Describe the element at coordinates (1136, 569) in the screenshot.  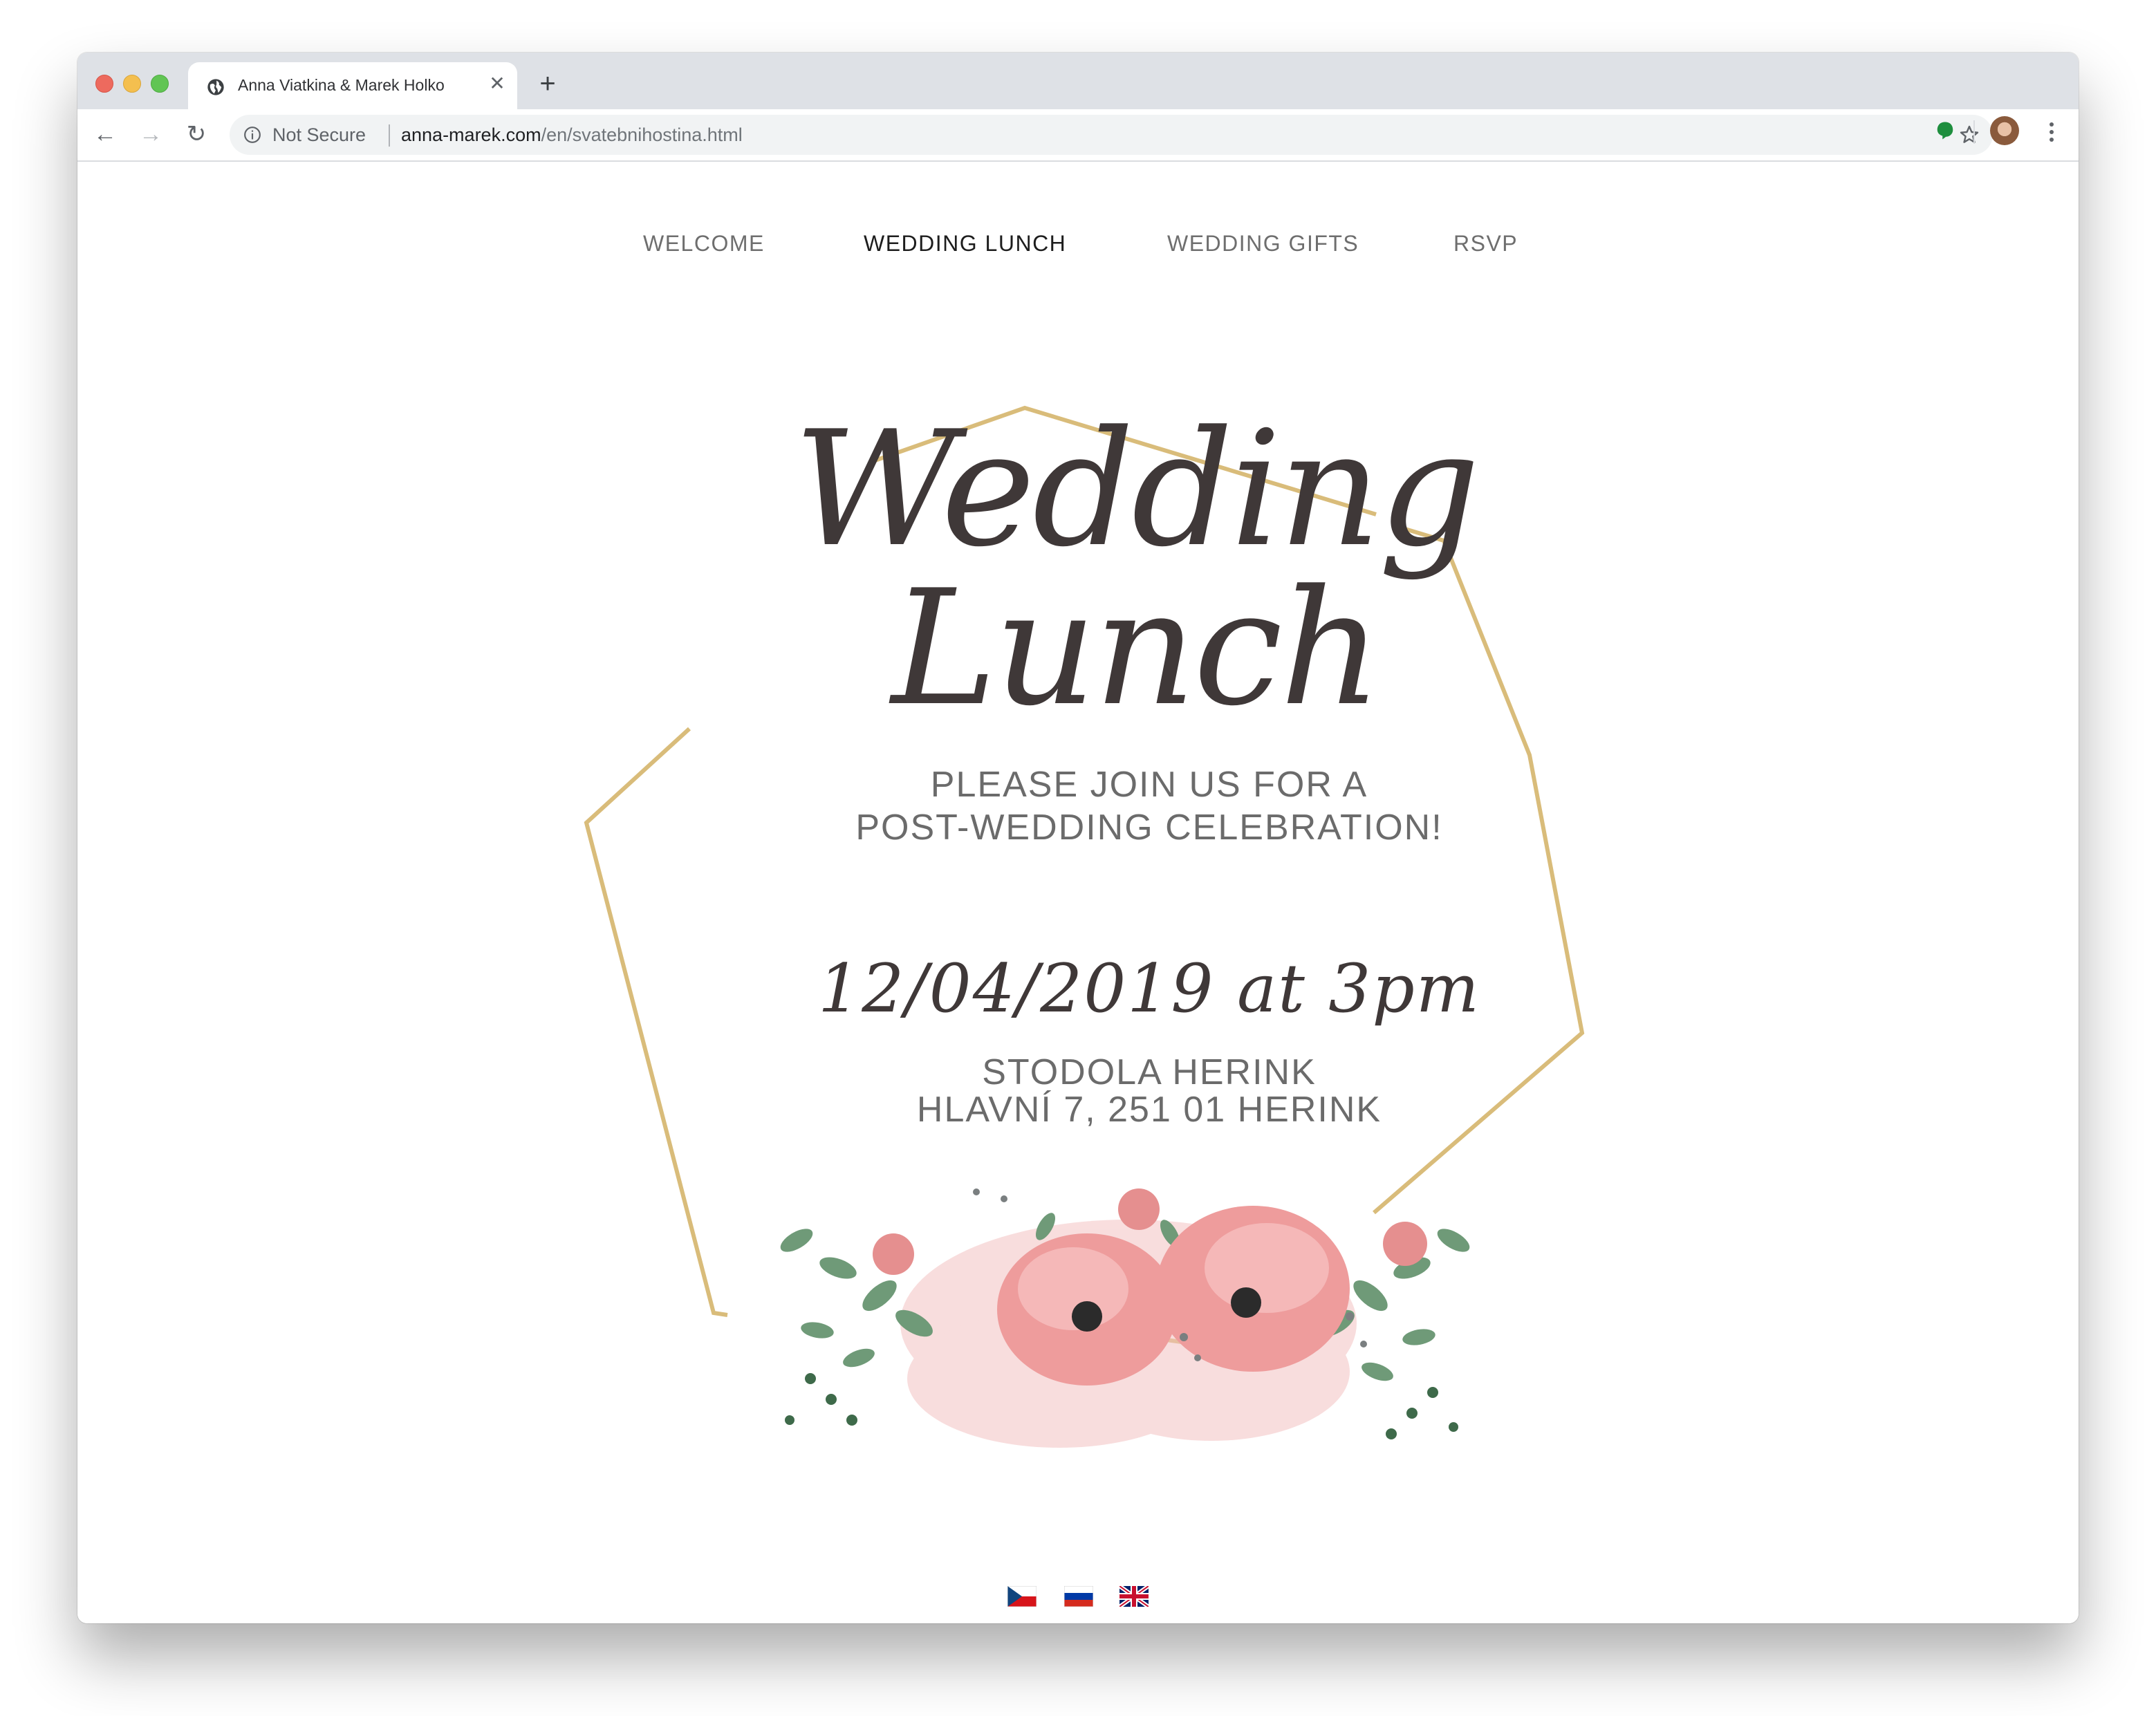
I see `page-title: Wedding Lunch` at that location.